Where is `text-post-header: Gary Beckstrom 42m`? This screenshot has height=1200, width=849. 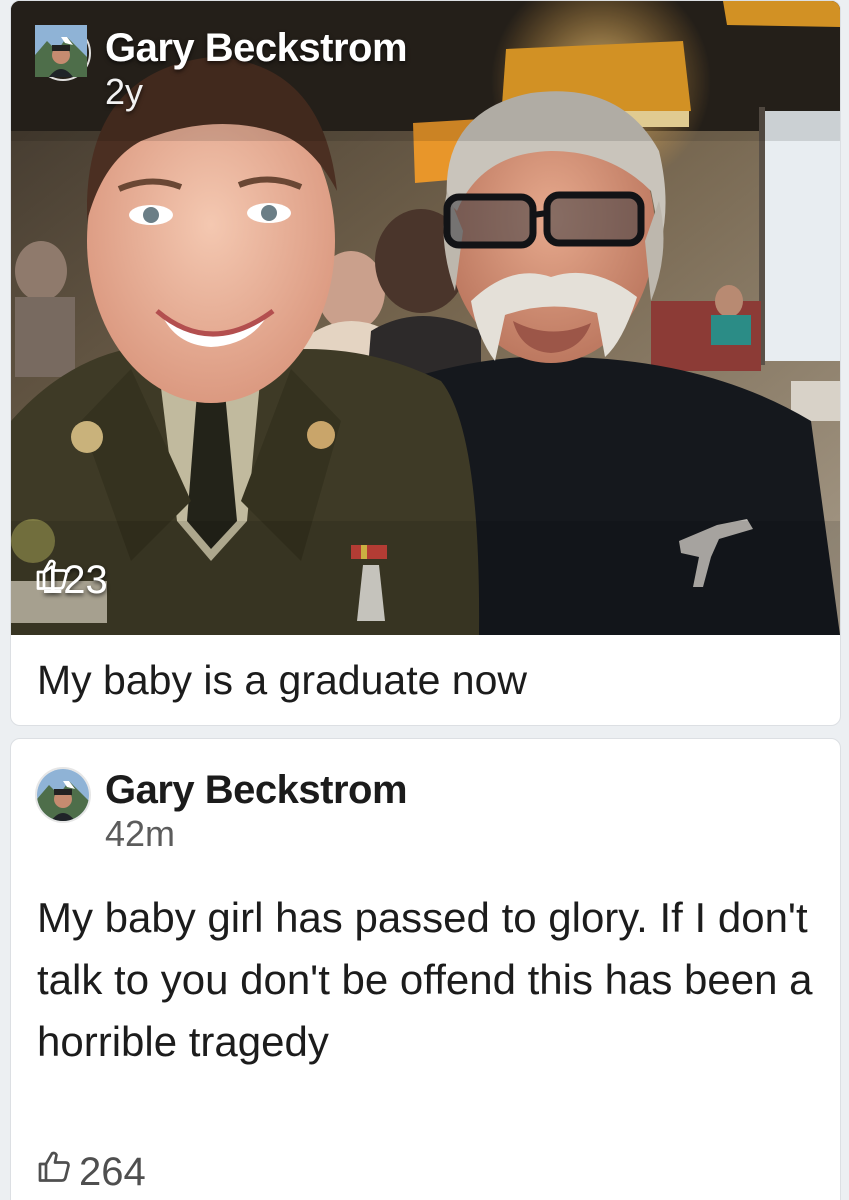
text-post-header: Gary Beckstrom 42m is located at coordinates (221, 811).